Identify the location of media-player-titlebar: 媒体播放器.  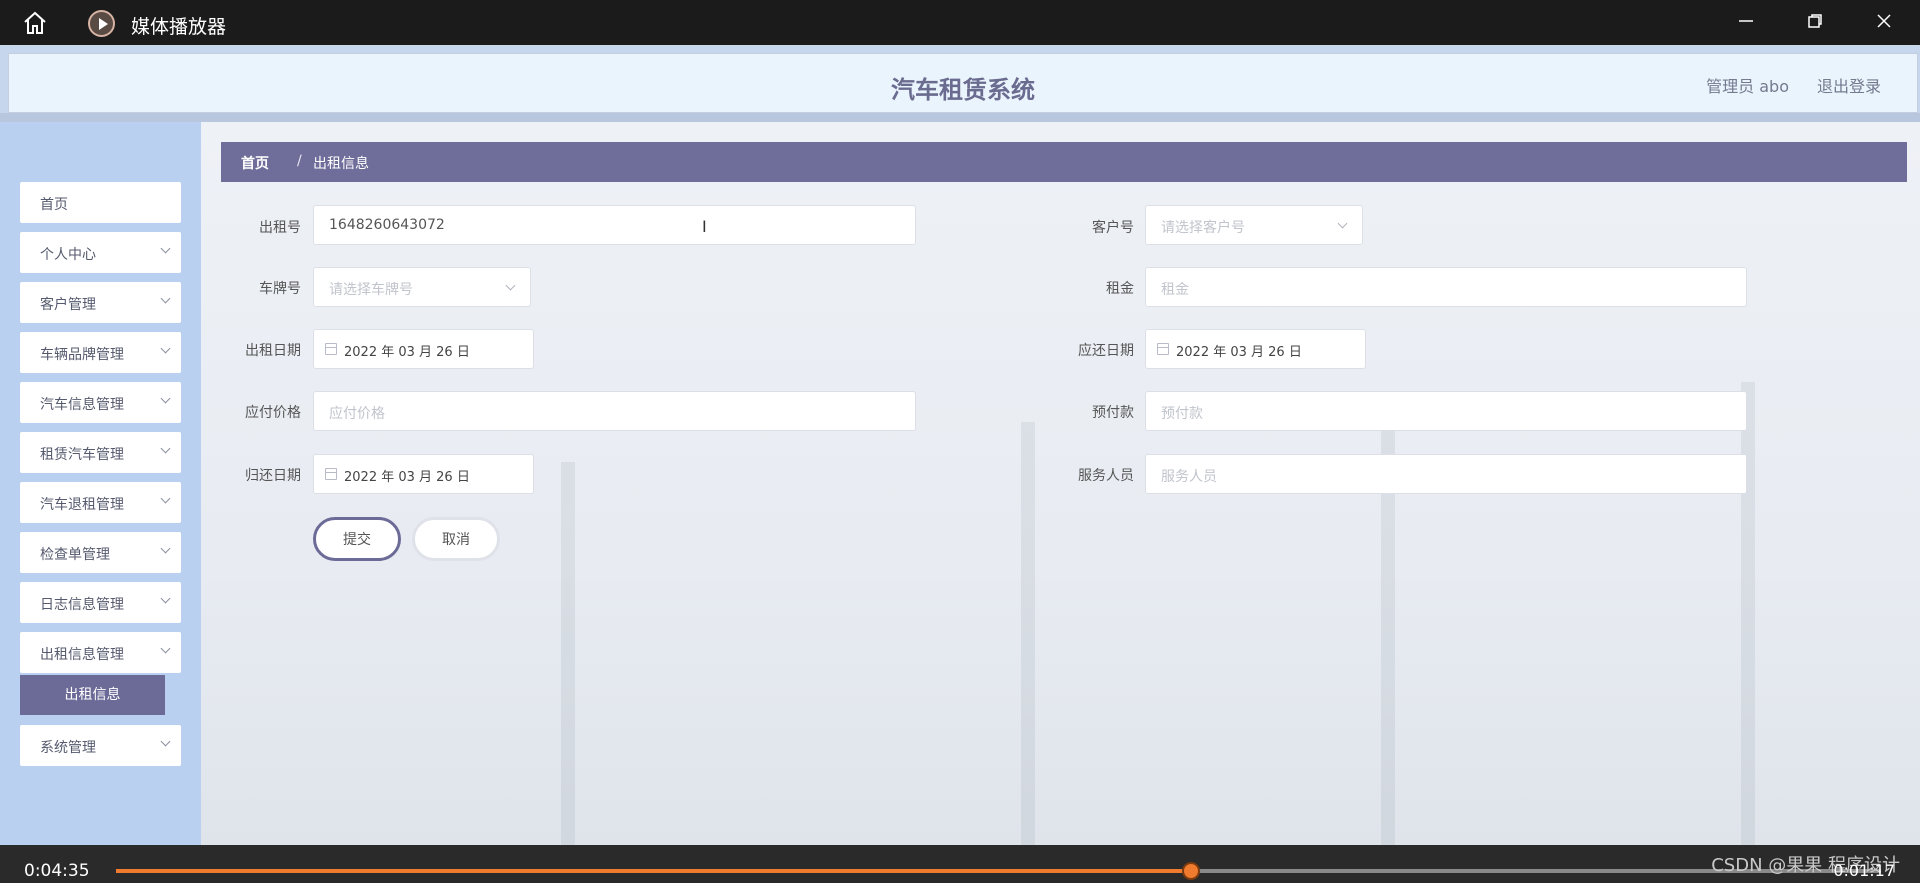
(960, 22).